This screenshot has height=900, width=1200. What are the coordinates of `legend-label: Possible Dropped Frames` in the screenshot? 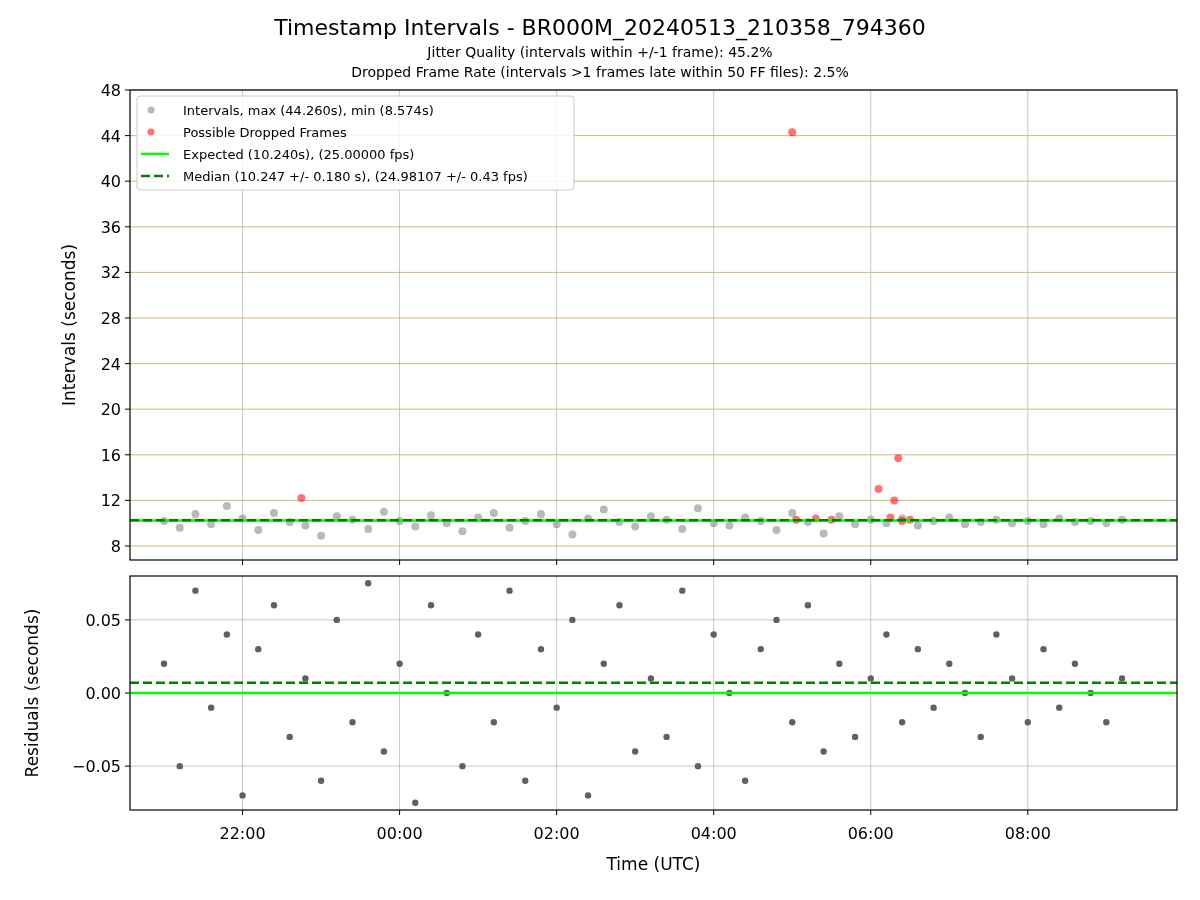 It's located at (265, 132).